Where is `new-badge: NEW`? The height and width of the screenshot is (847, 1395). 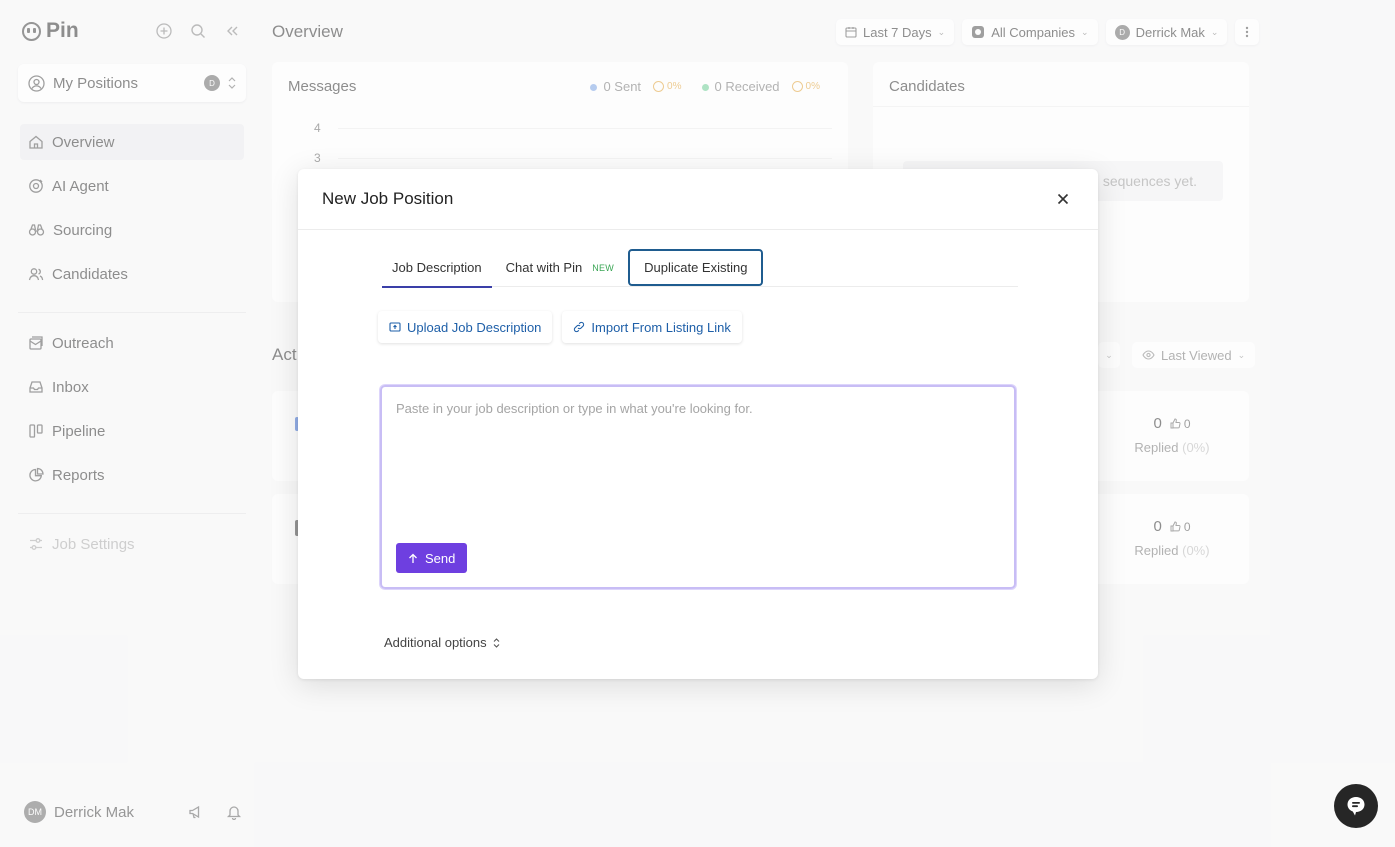
new-badge: NEW is located at coordinates (603, 267).